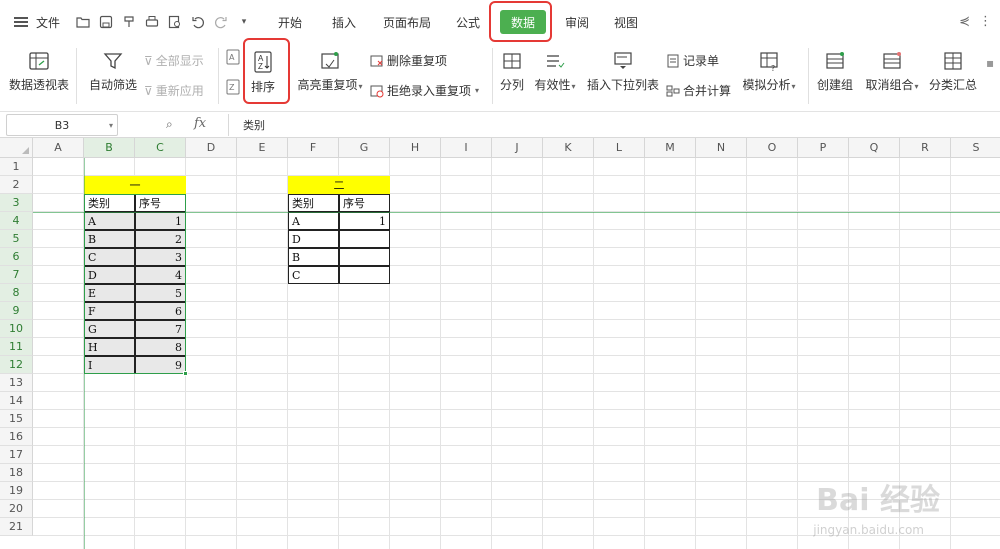  I want to click on select-all-corner, so click(16, 148).